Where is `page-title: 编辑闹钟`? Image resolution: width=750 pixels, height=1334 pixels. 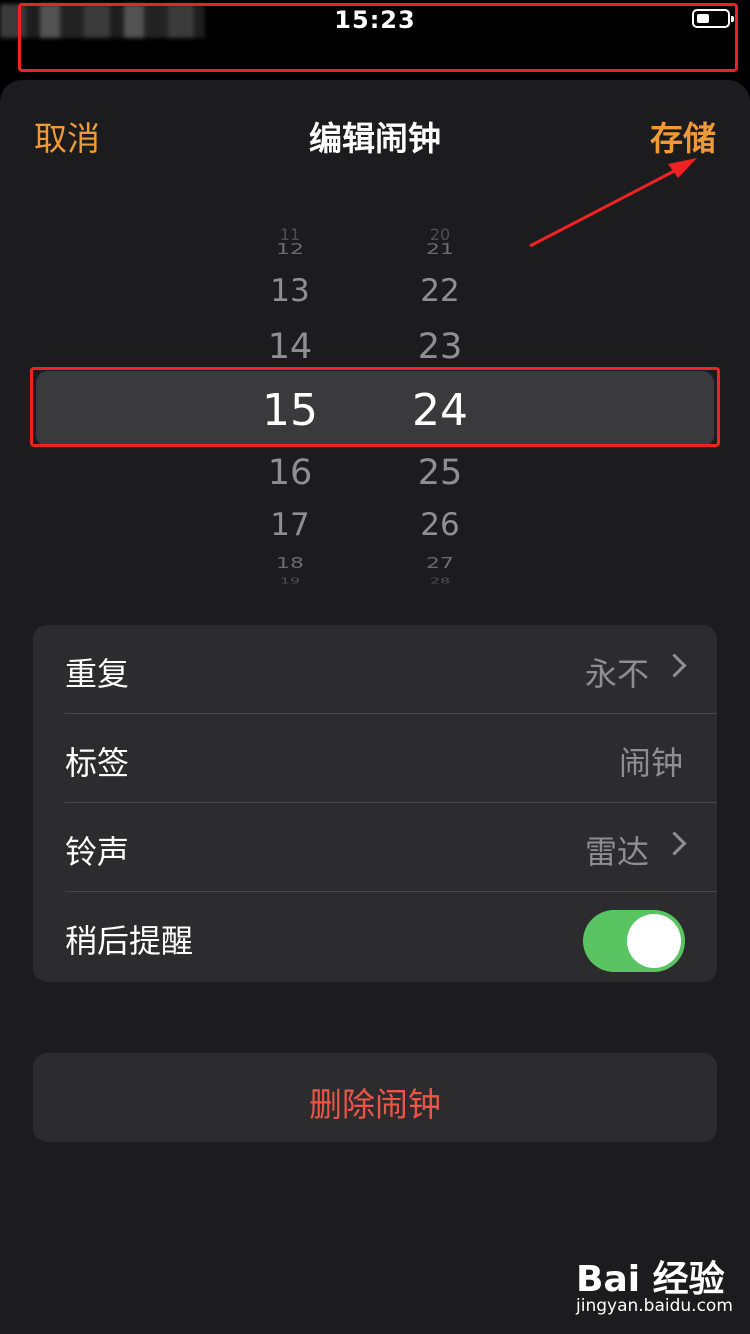 page-title: 编辑闹钟 is located at coordinates (375, 138).